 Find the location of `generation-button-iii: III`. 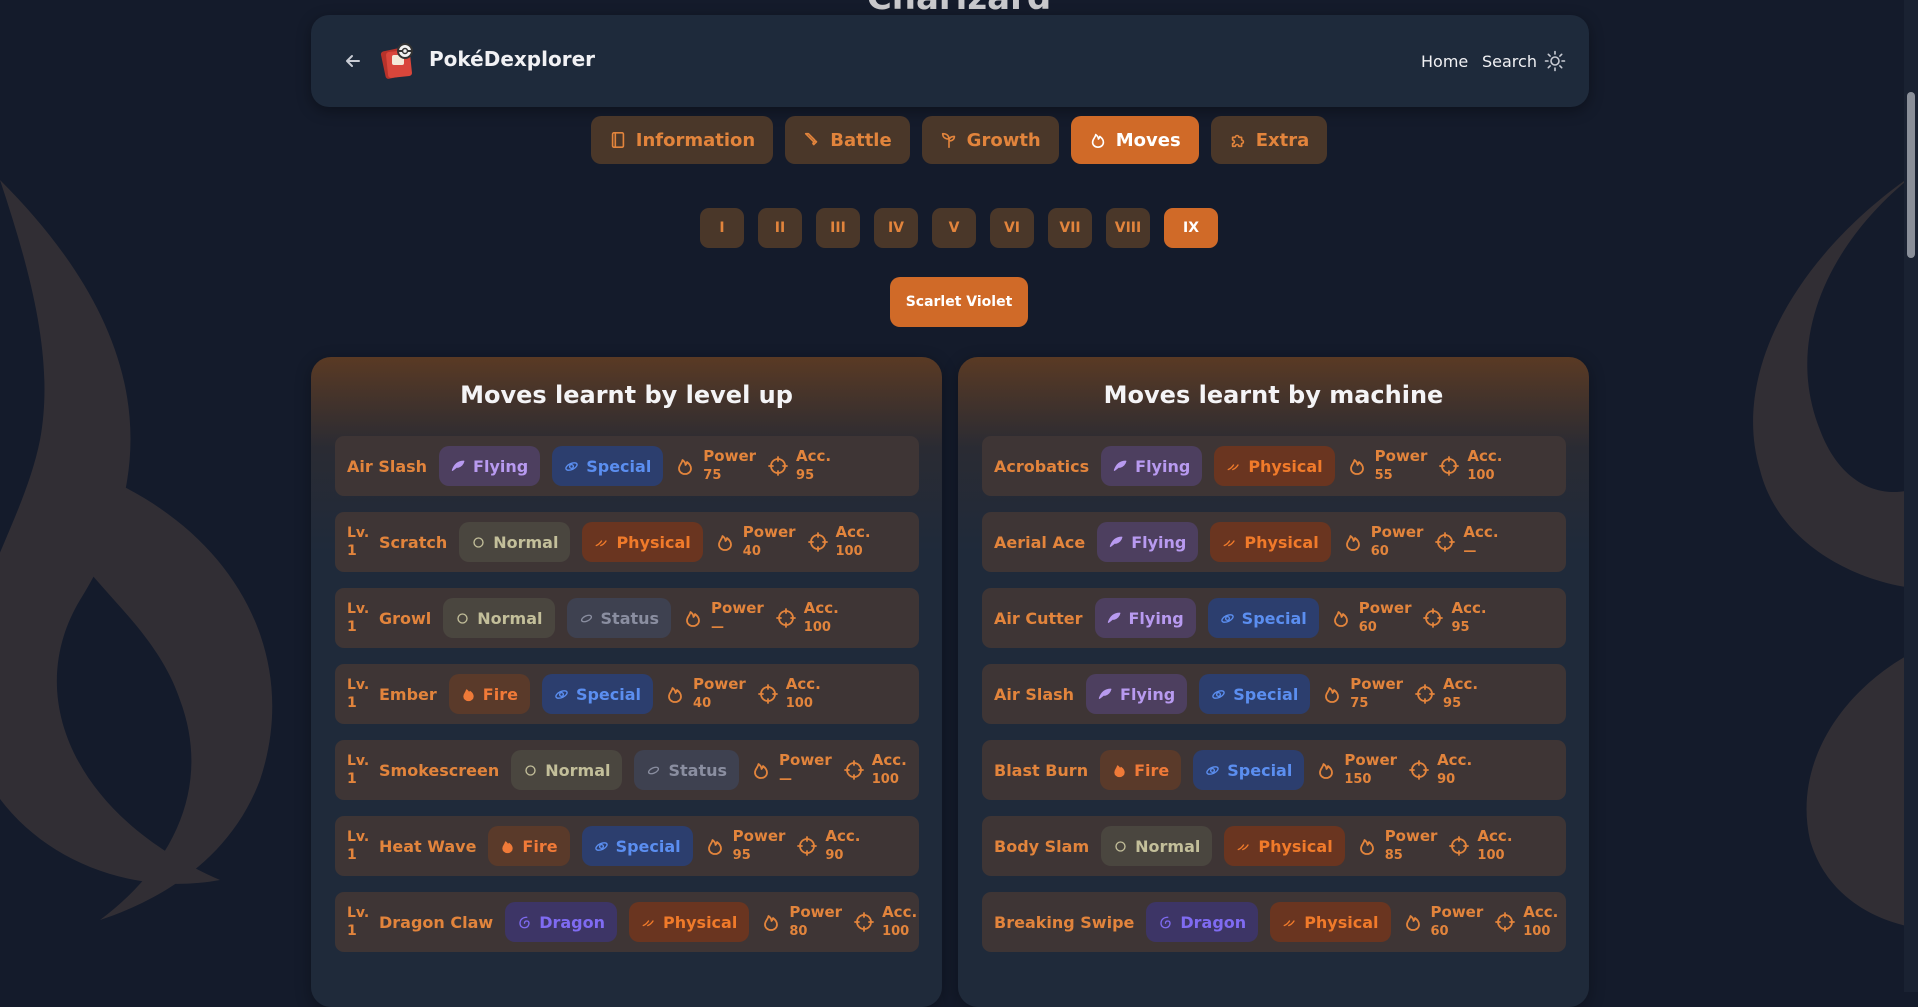

generation-button-iii: III is located at coordinates (838, 228).